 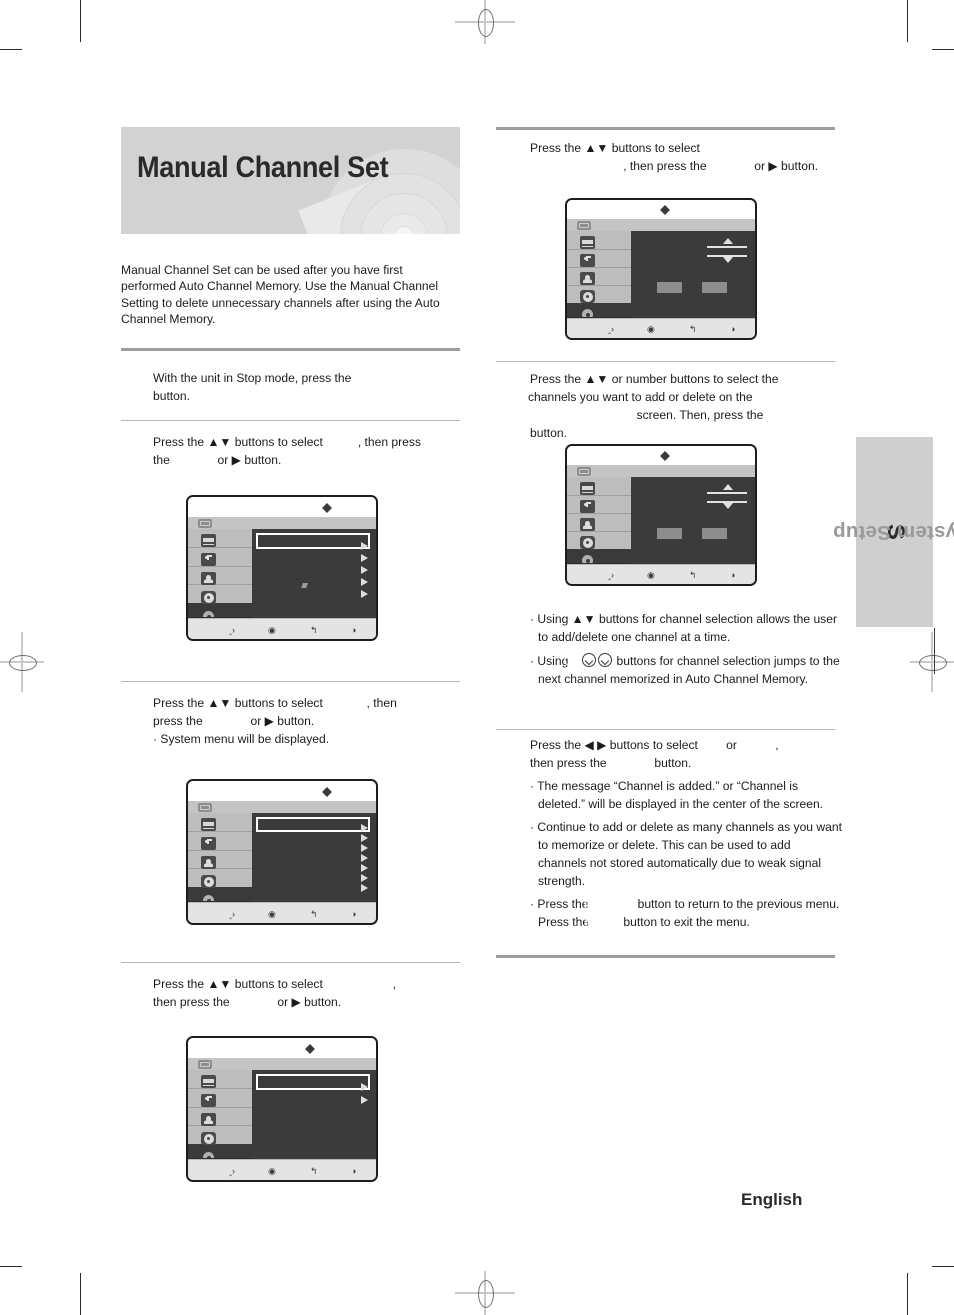 What do you see at coordinates (943, 49) in the screenshot?
I see `crop-mark-top-right-h` at bounding box center [943, 49].